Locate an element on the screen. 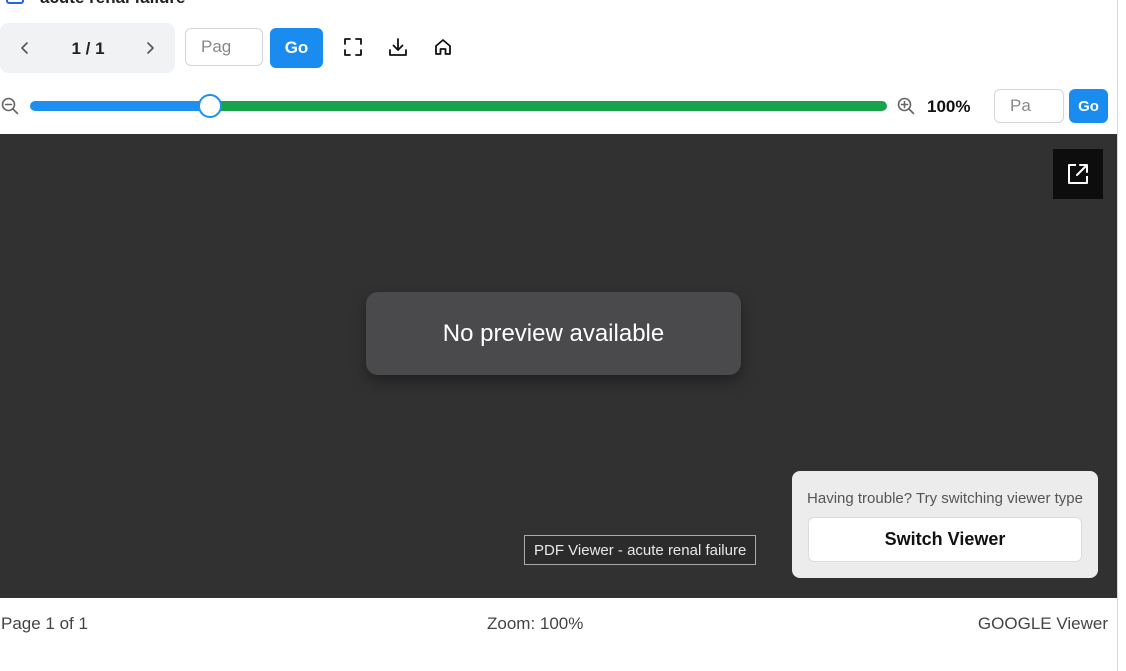  apply-zoom-button: Go is located at coordinates (1088, 106).